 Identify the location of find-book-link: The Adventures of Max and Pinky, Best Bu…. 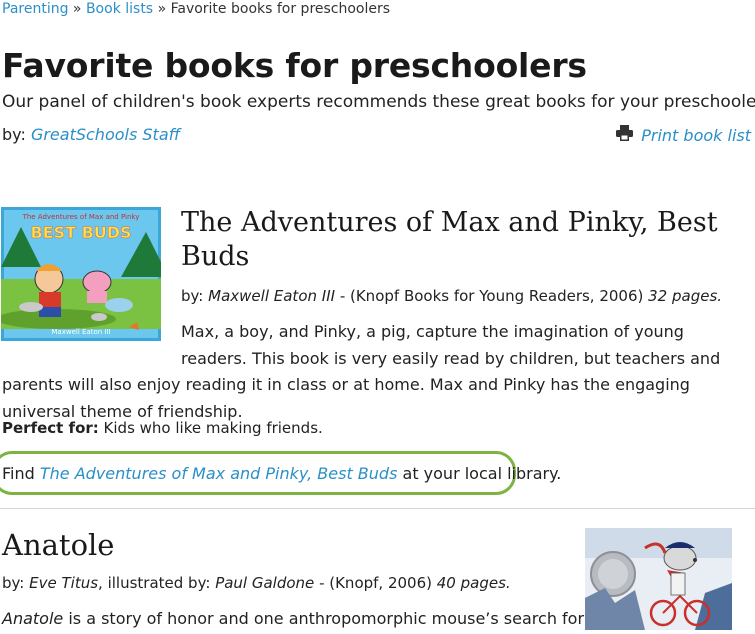
(219, 473).